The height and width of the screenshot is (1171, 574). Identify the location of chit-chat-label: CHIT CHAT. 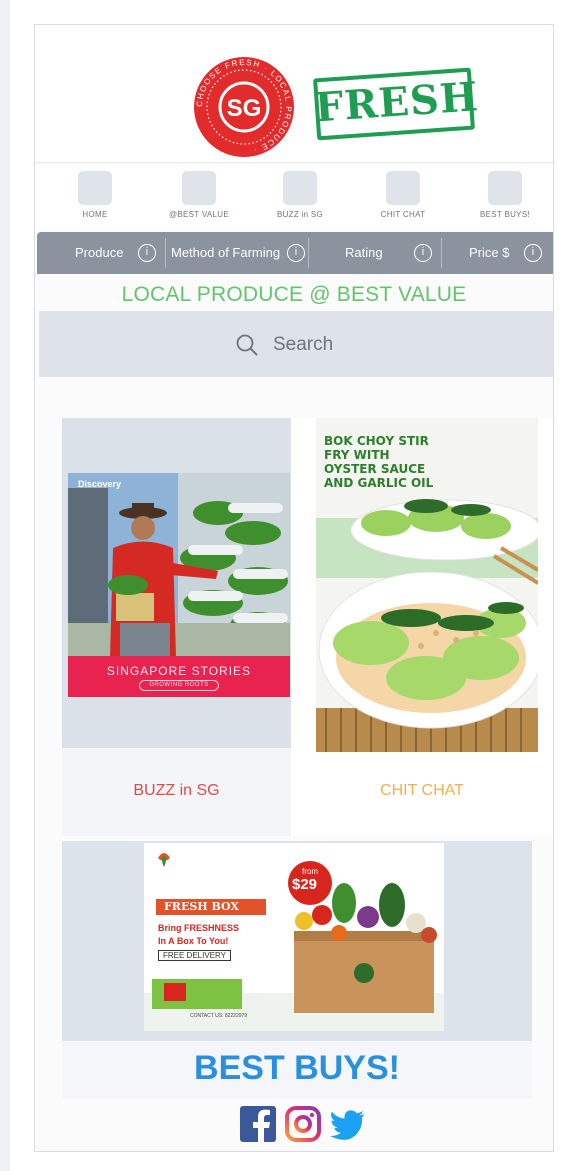
(422, 791).